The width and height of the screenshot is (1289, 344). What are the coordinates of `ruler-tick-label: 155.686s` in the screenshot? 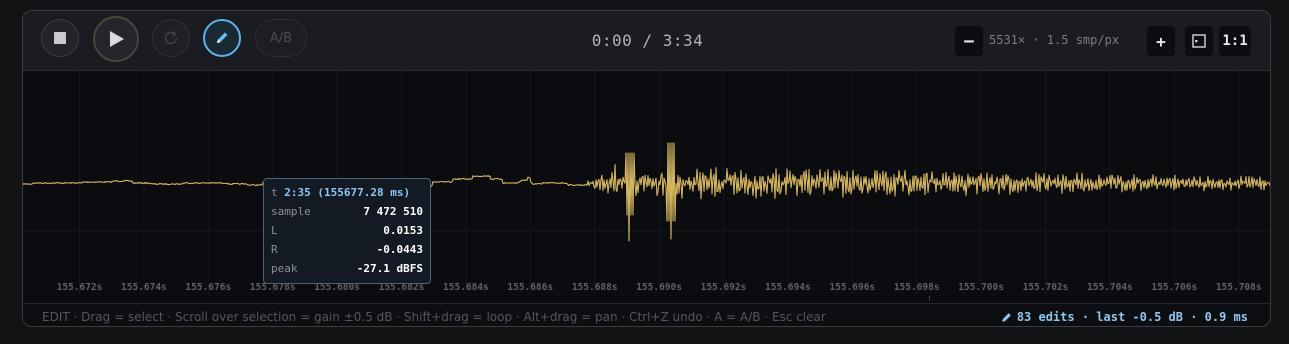 It's located at (530, 287).